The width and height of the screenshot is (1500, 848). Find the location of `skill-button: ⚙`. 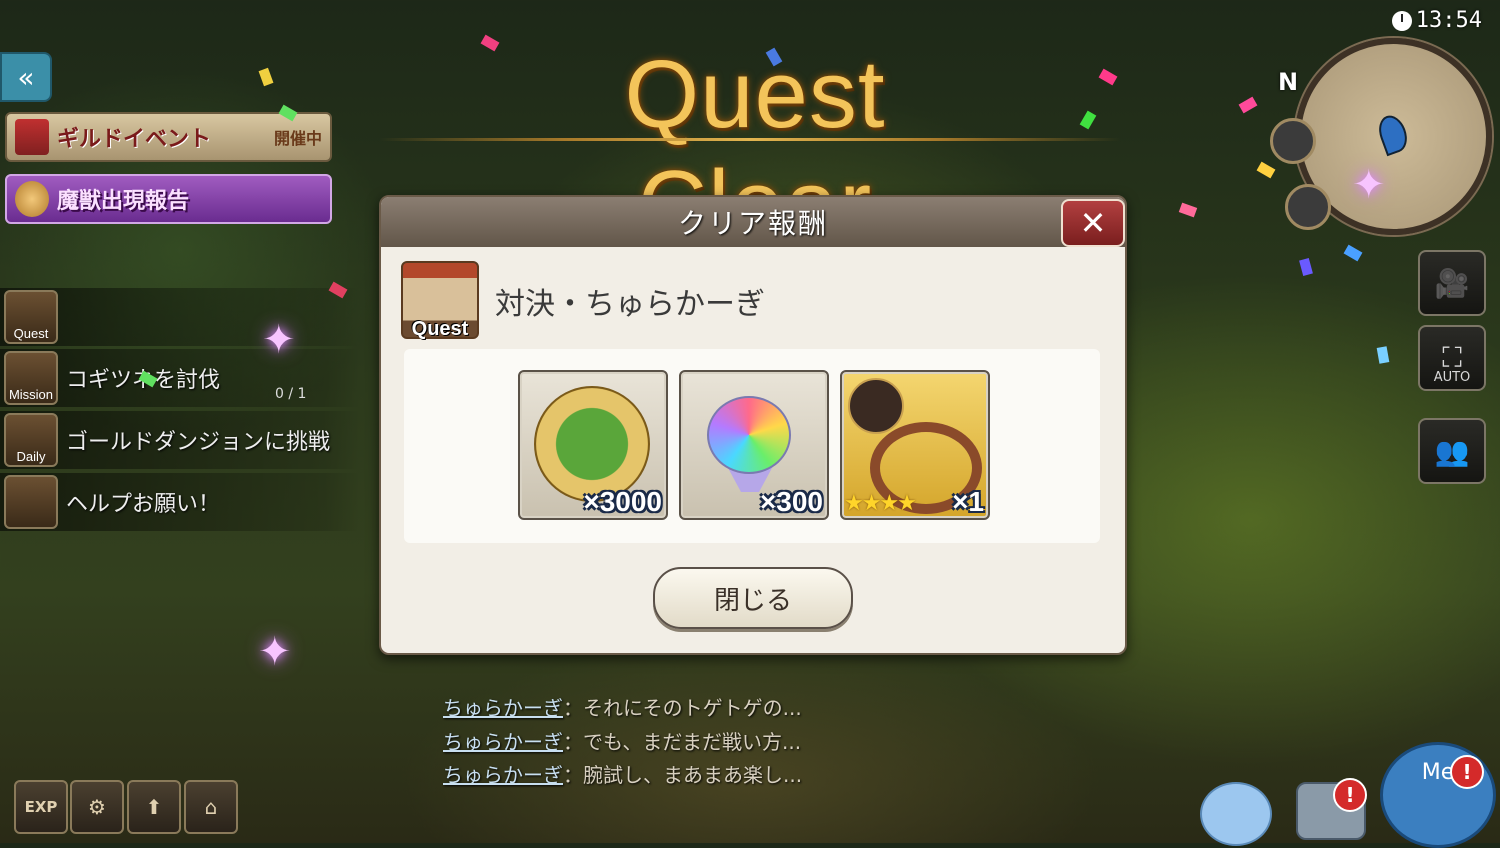

skill-button: ⚙ is located at coordinates (97, 807).